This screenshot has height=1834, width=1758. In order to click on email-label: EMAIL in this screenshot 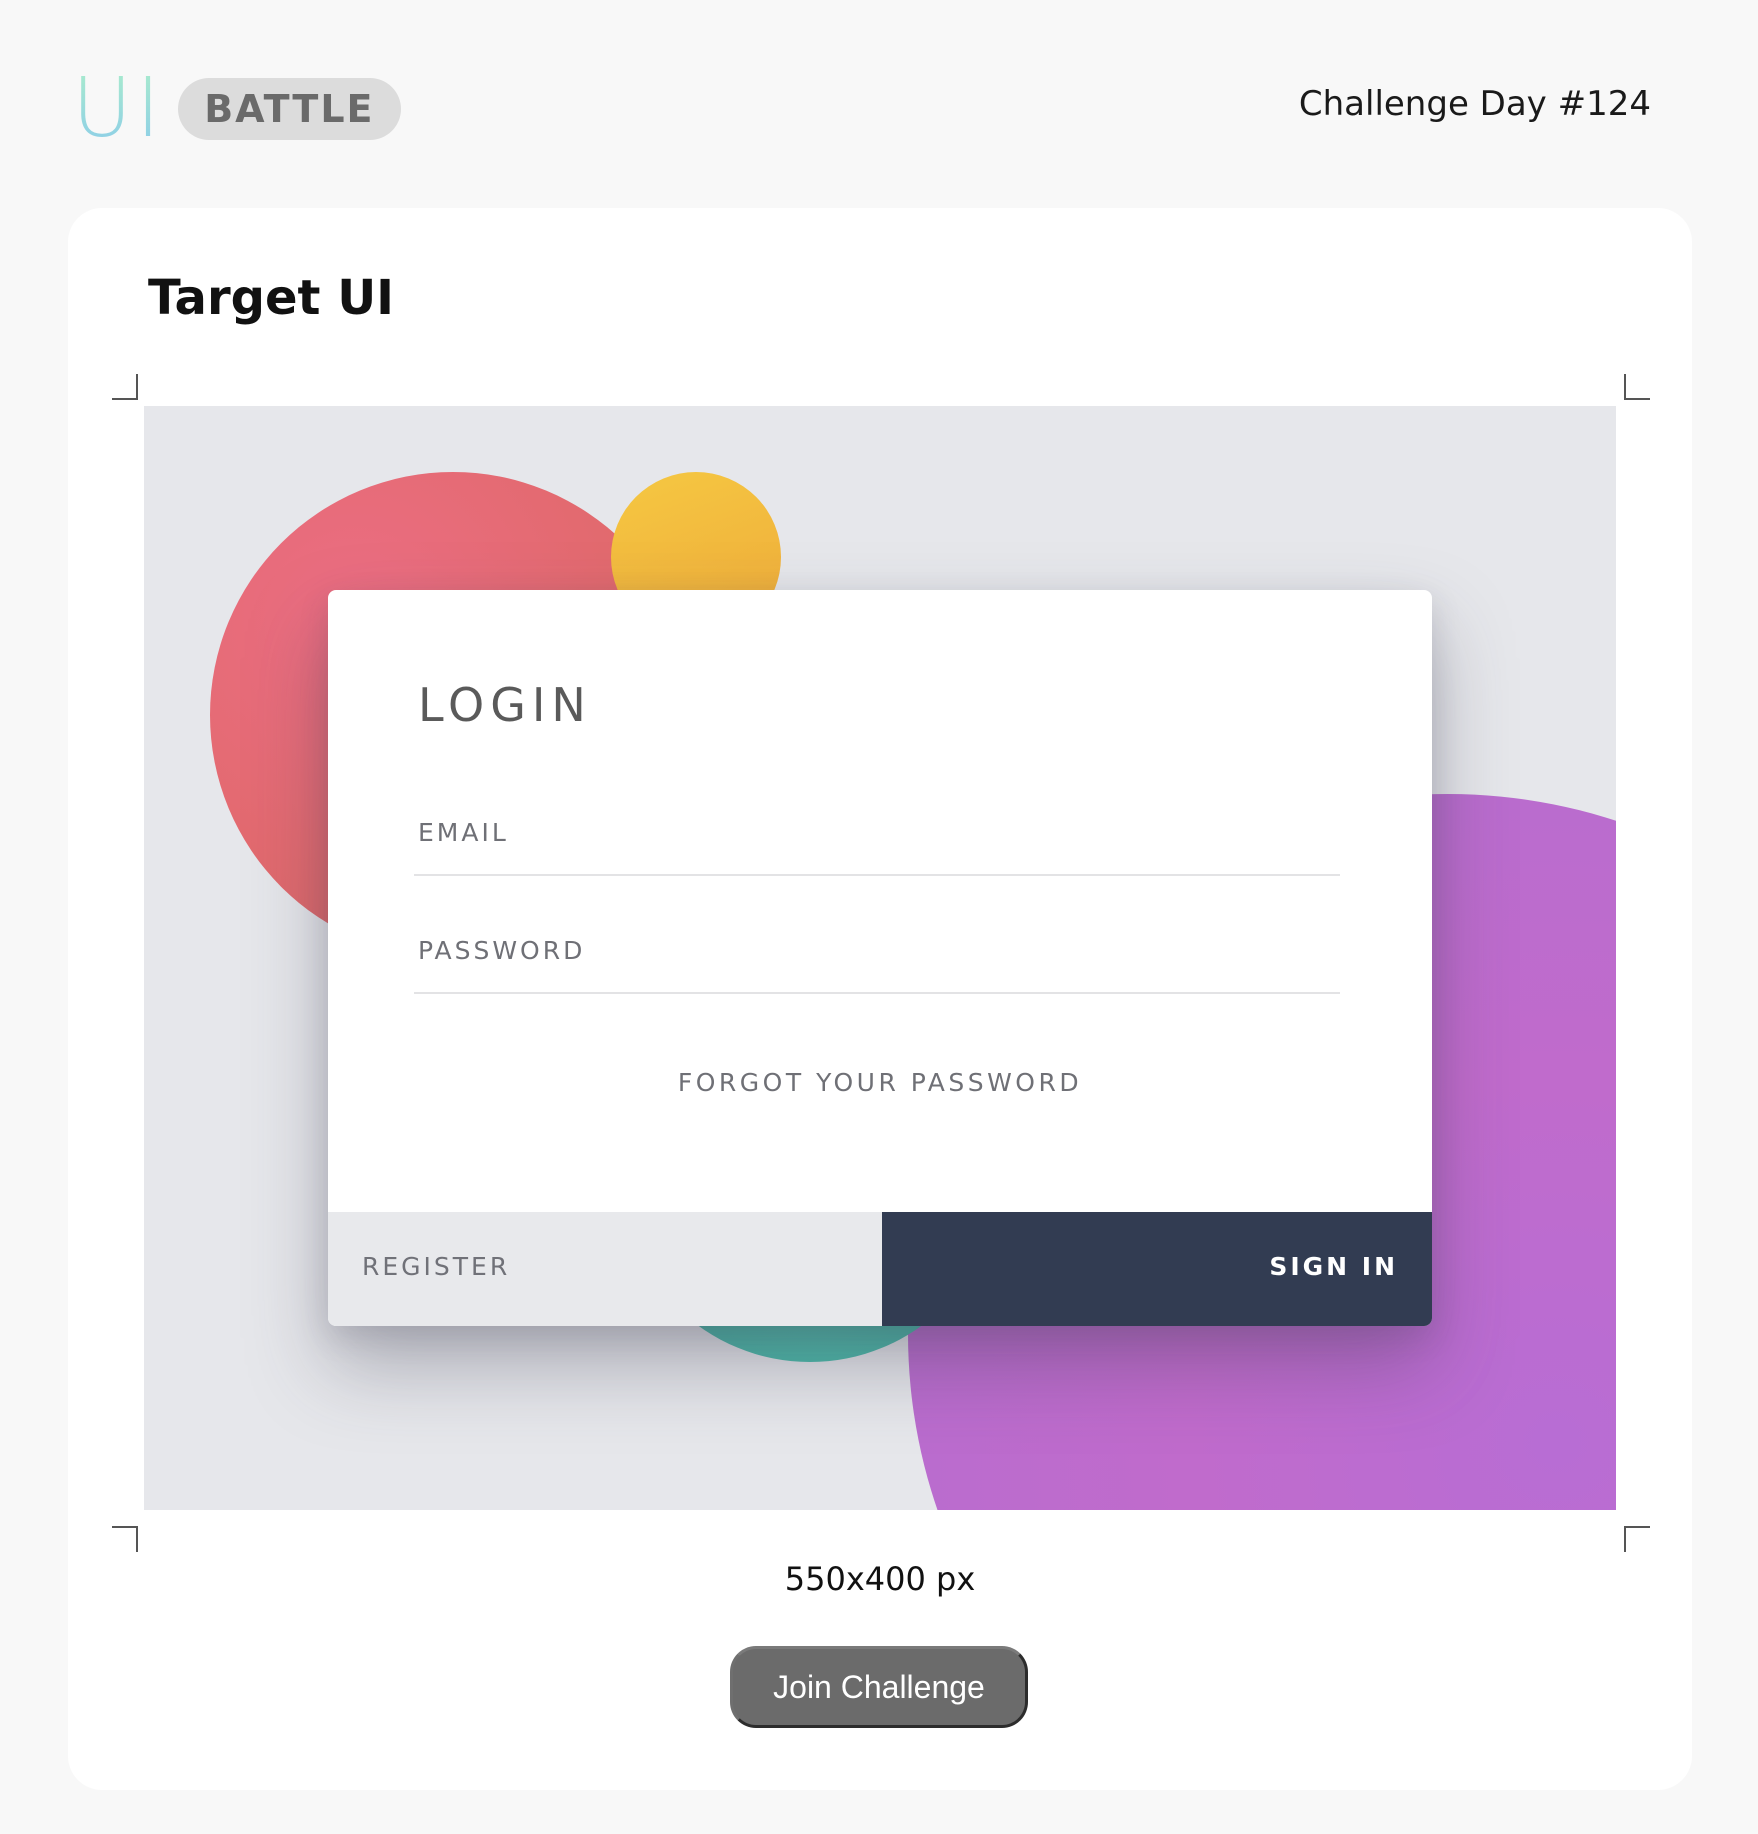, I will do `click(463, 832)`.